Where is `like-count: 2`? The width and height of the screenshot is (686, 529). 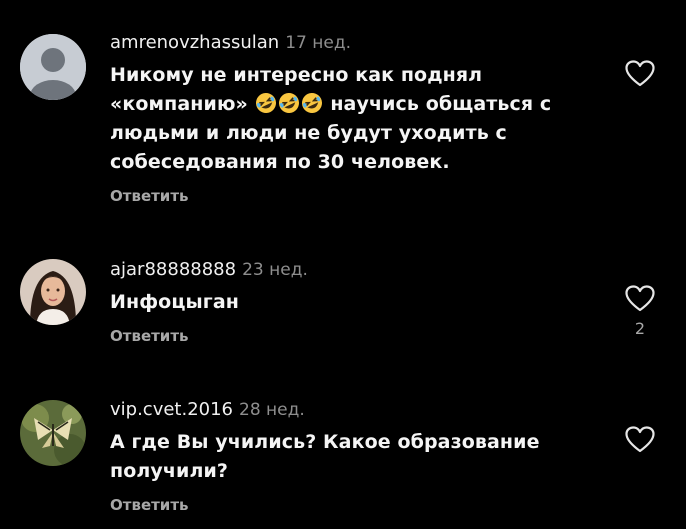 like-count: 2 is located at coordinates (640, 328).